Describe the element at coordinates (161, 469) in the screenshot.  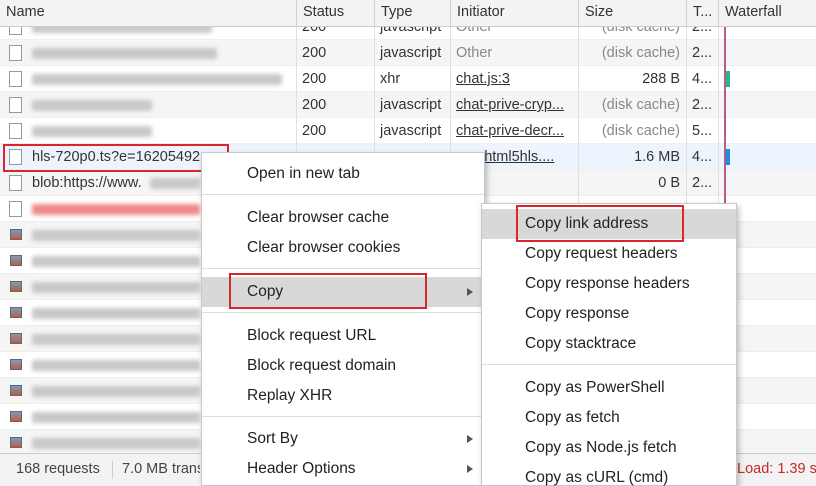
I see `transferred-size: 7.0 MB trans` at that location.